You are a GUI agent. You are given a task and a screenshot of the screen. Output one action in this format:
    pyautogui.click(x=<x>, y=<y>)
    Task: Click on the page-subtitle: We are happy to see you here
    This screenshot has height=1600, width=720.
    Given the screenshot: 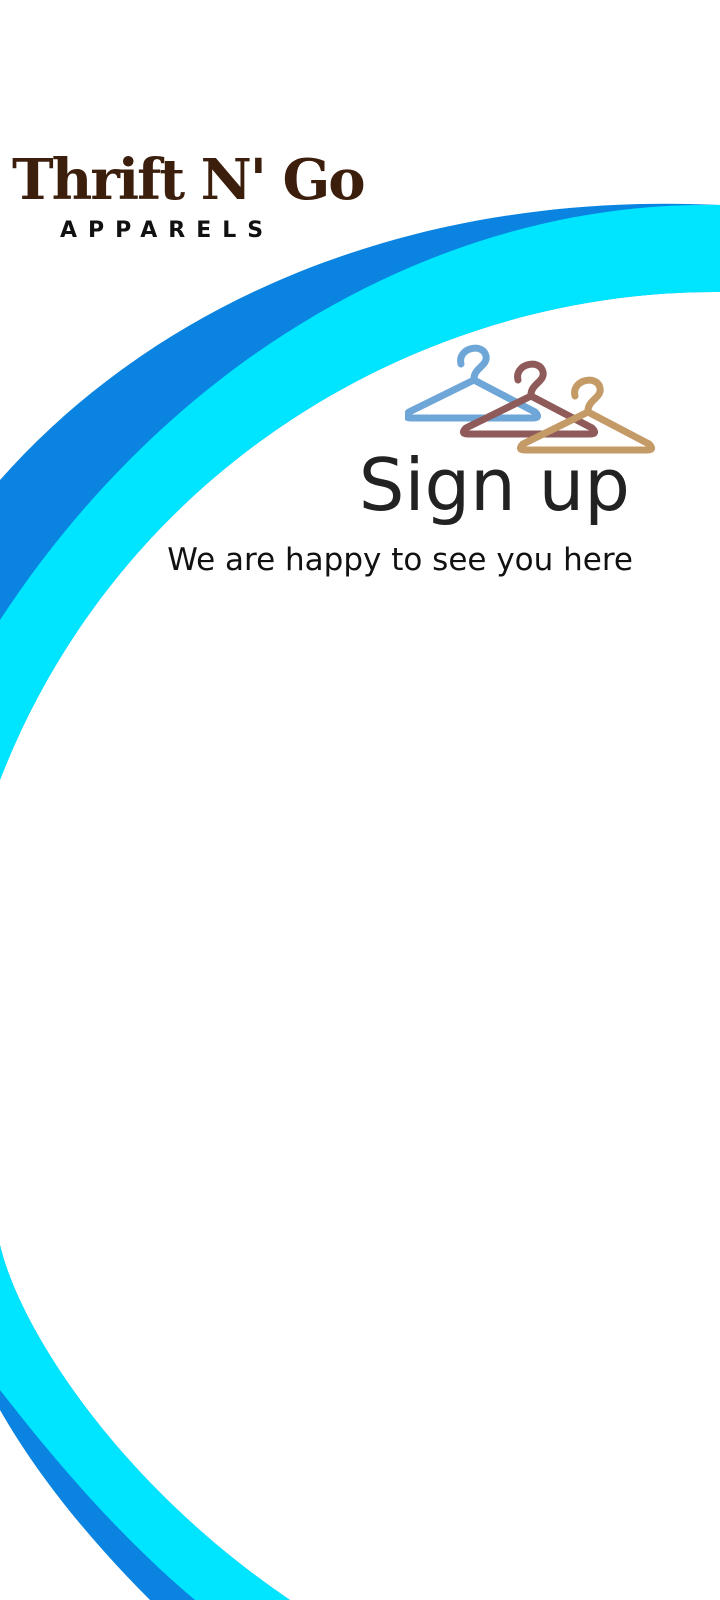 What is the action you would take?
    pyautogui.click(x=400, y=560)
    